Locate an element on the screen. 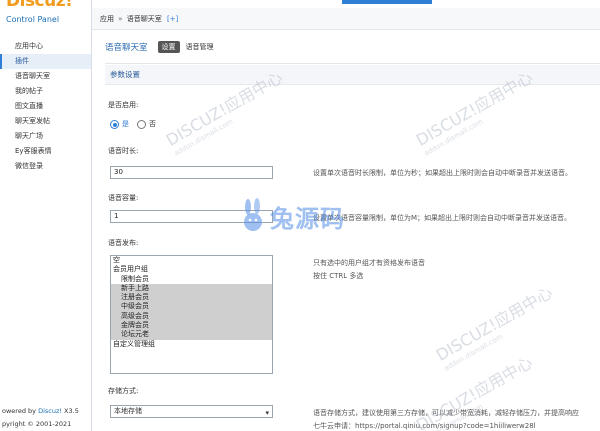  sidebar-item-label: 微信登录 is located at coordinates (29, 166).